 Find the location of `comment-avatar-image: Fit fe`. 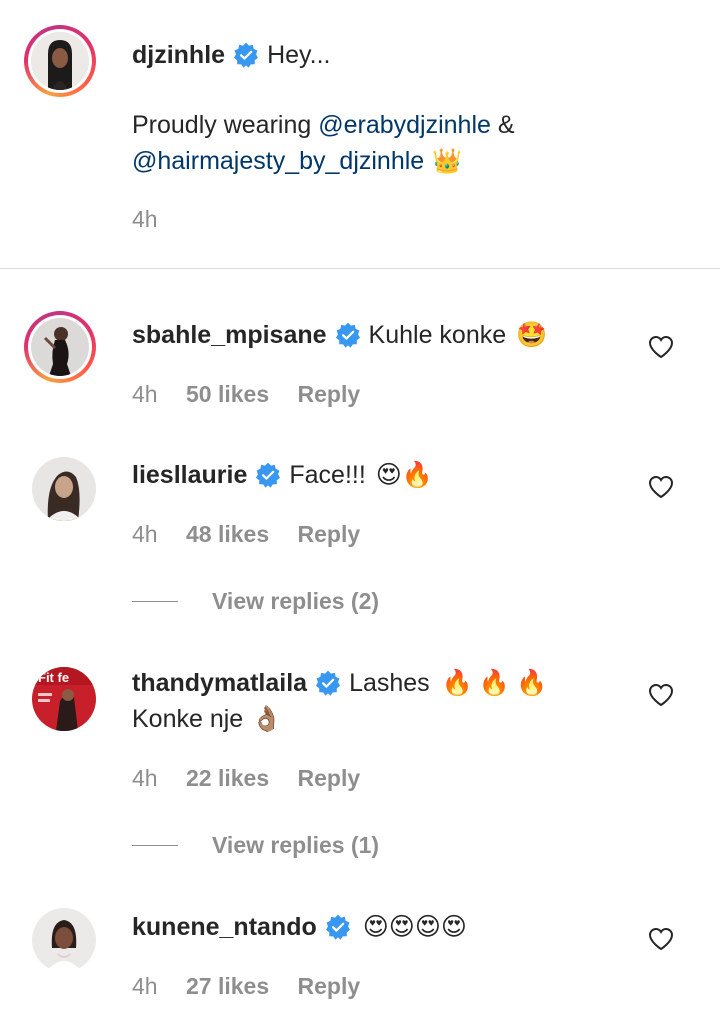

comment-avatar-image: Fit fe is located at coordinates (64, 699).